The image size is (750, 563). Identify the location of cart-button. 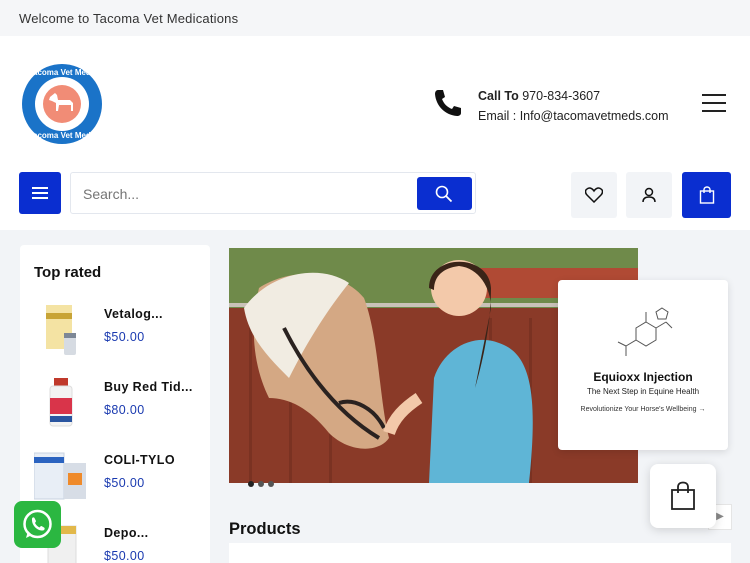
(706, 195).